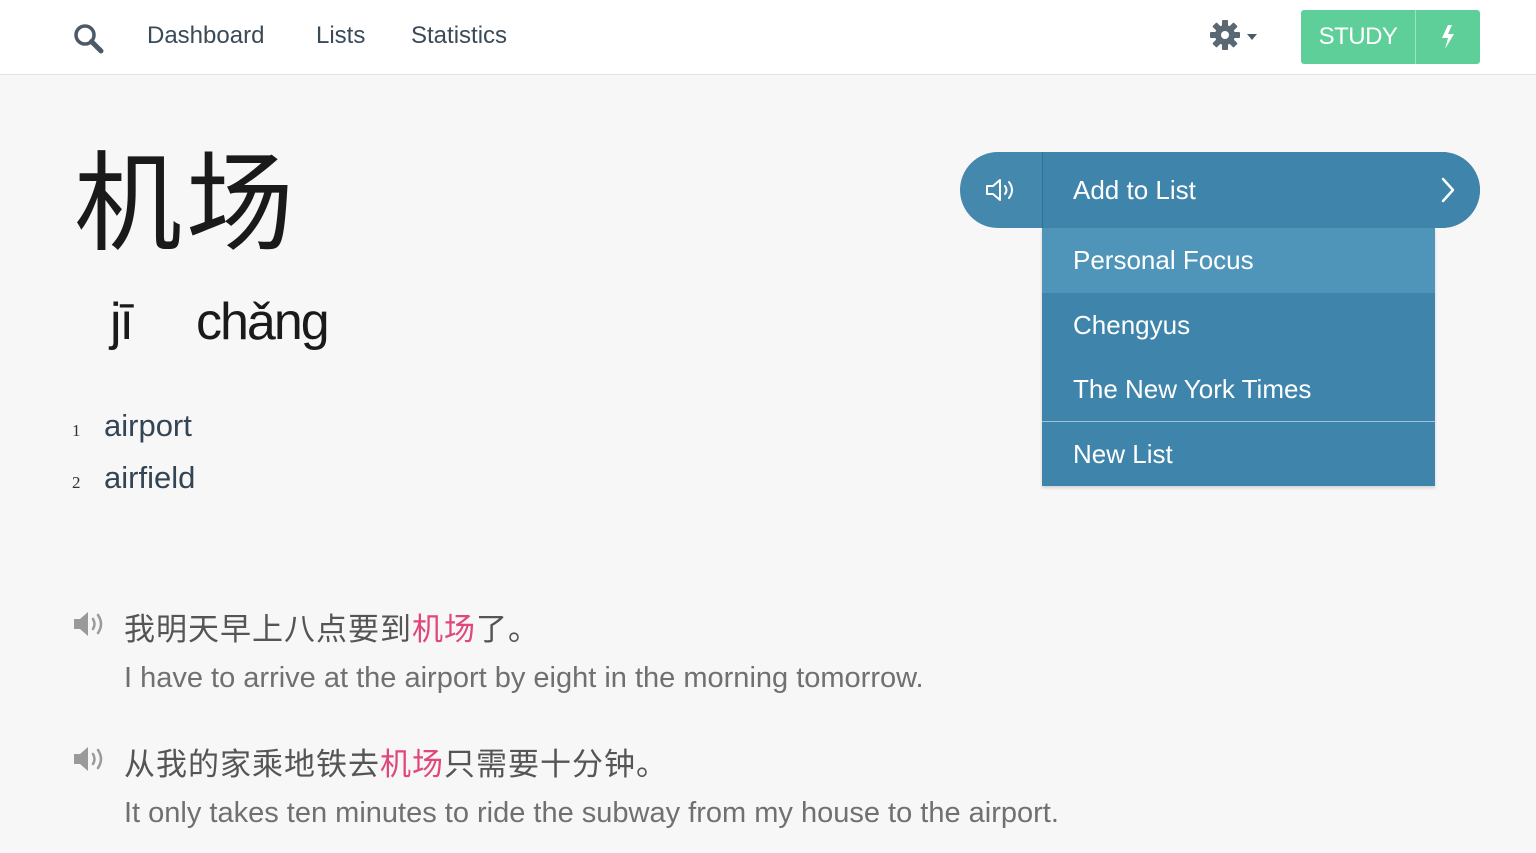 This screenshot has height=853, width=1536. What do you see at coordinates (150, 477) in the screenshot?
I see `definition-text: airfield` at bounding box center [150, 477].